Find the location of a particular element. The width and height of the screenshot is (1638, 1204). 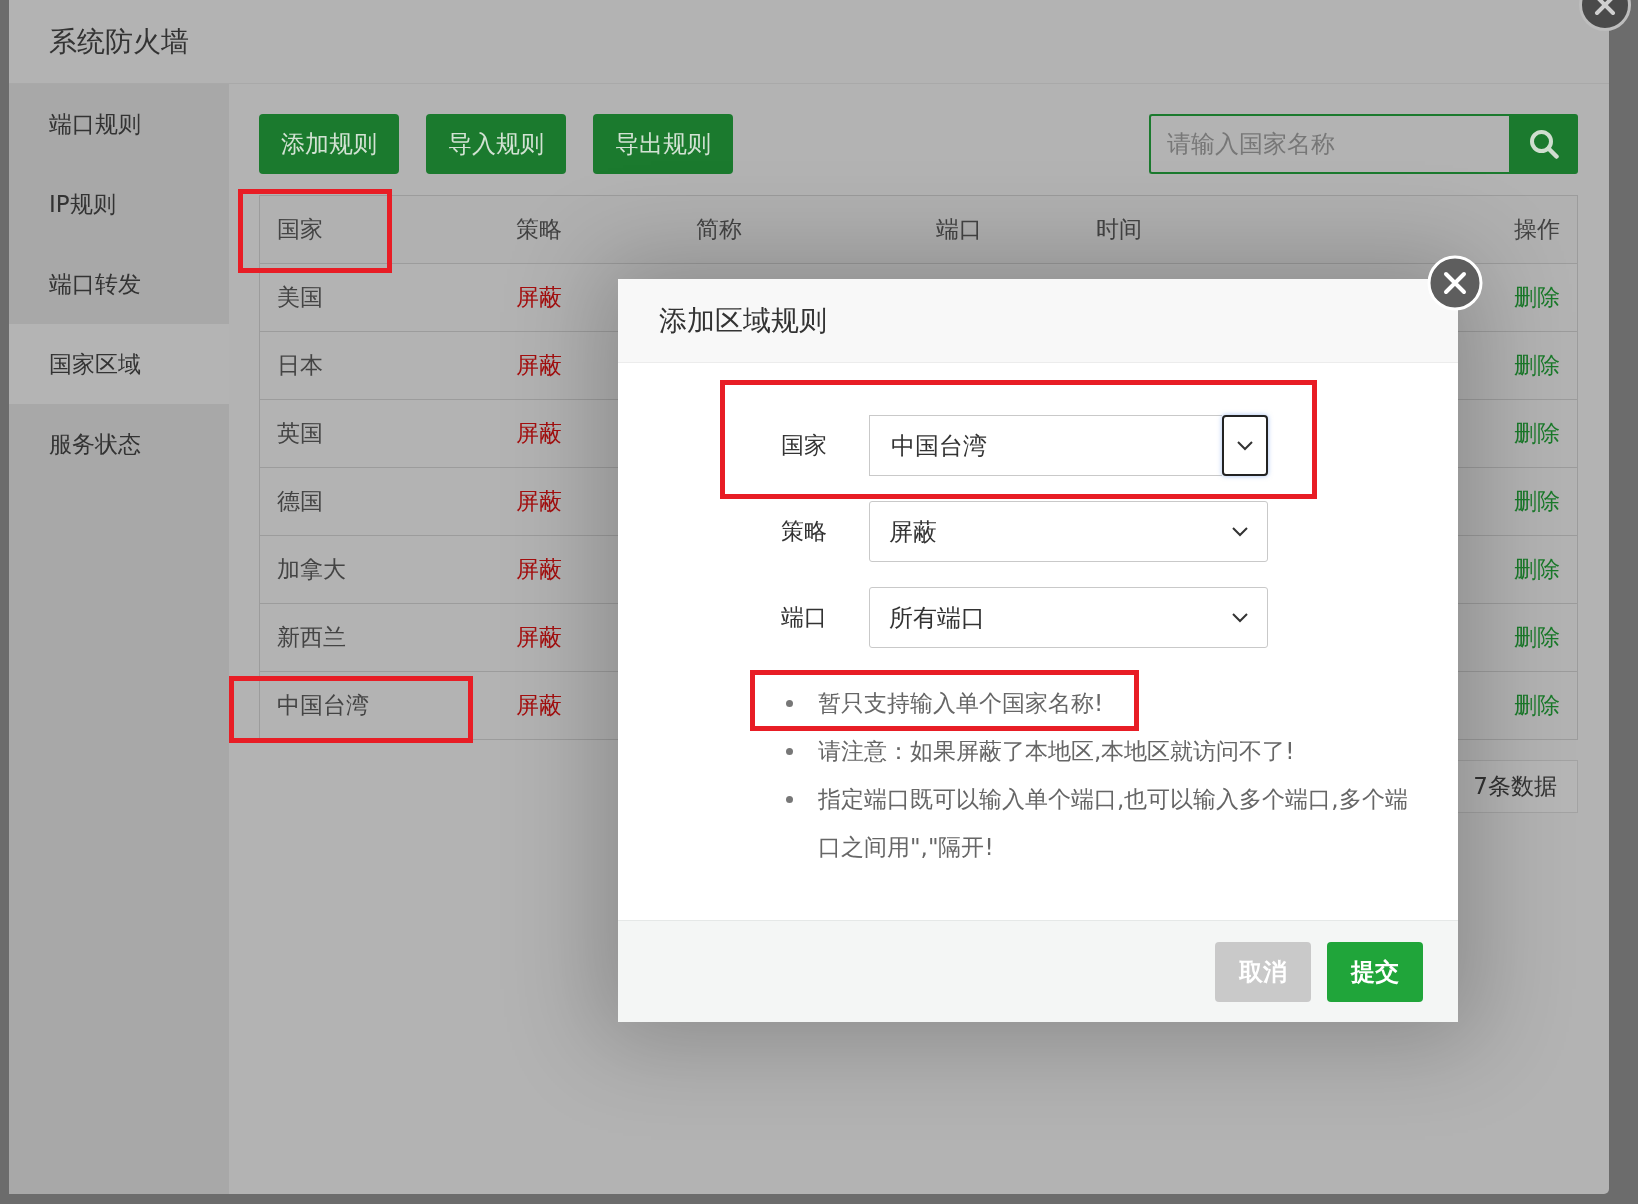

window-title: 系统防火墙 is located at coordinates (119, 41).